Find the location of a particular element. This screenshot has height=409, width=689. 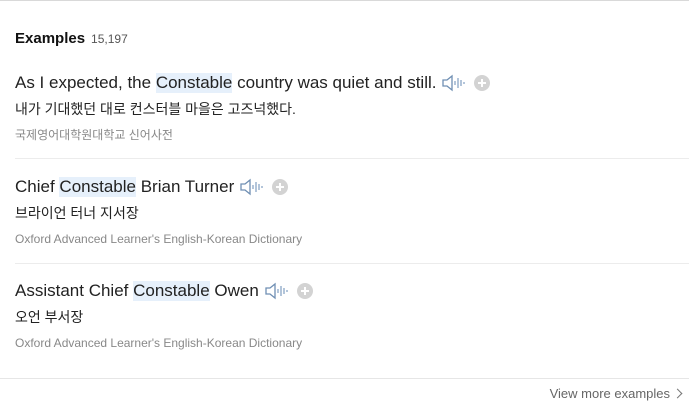

sentence-text: country was quiet and still. is located at coordinates (334, 82).